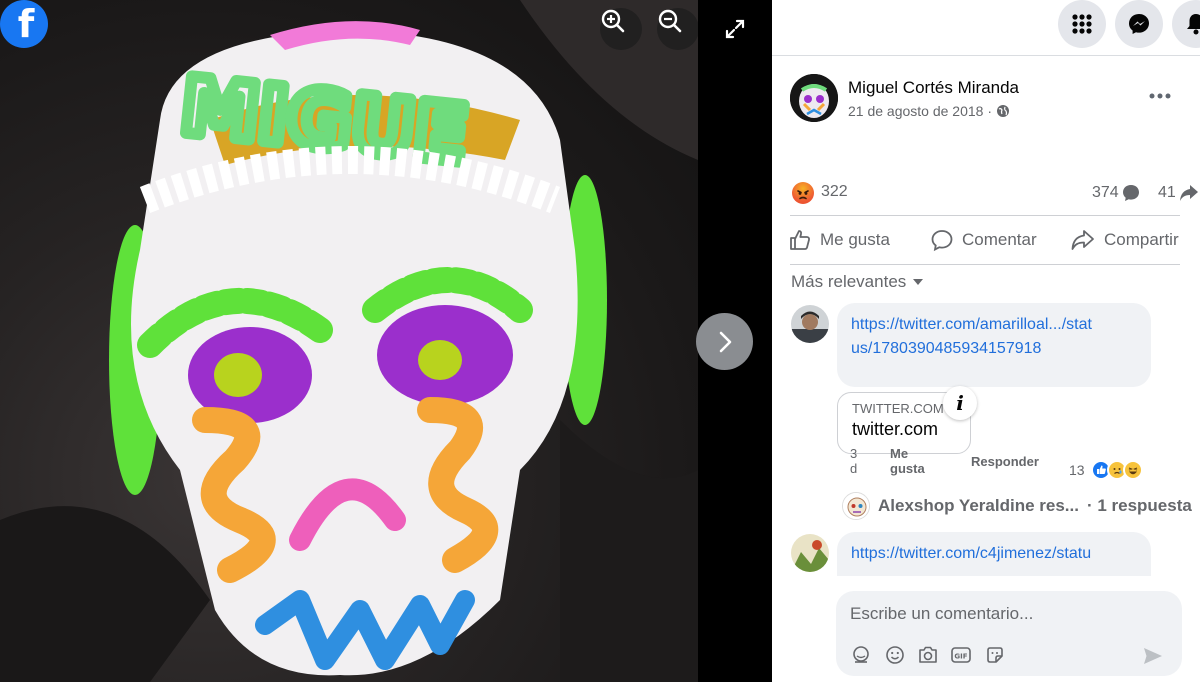 The image size is (1200, 682). I want to click on photo-button, so click(928, 655).